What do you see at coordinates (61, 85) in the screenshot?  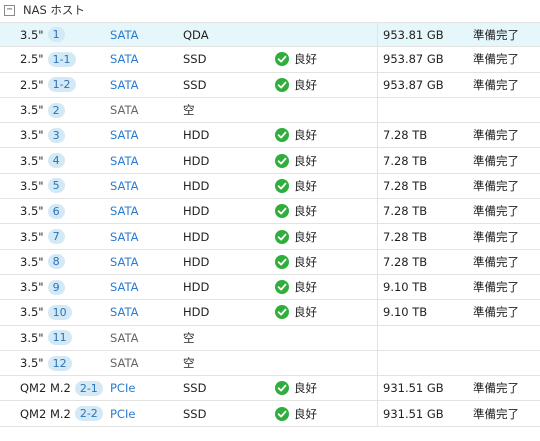 I see `disk-number-badge: 1-2` at bounding box center [61, 85].